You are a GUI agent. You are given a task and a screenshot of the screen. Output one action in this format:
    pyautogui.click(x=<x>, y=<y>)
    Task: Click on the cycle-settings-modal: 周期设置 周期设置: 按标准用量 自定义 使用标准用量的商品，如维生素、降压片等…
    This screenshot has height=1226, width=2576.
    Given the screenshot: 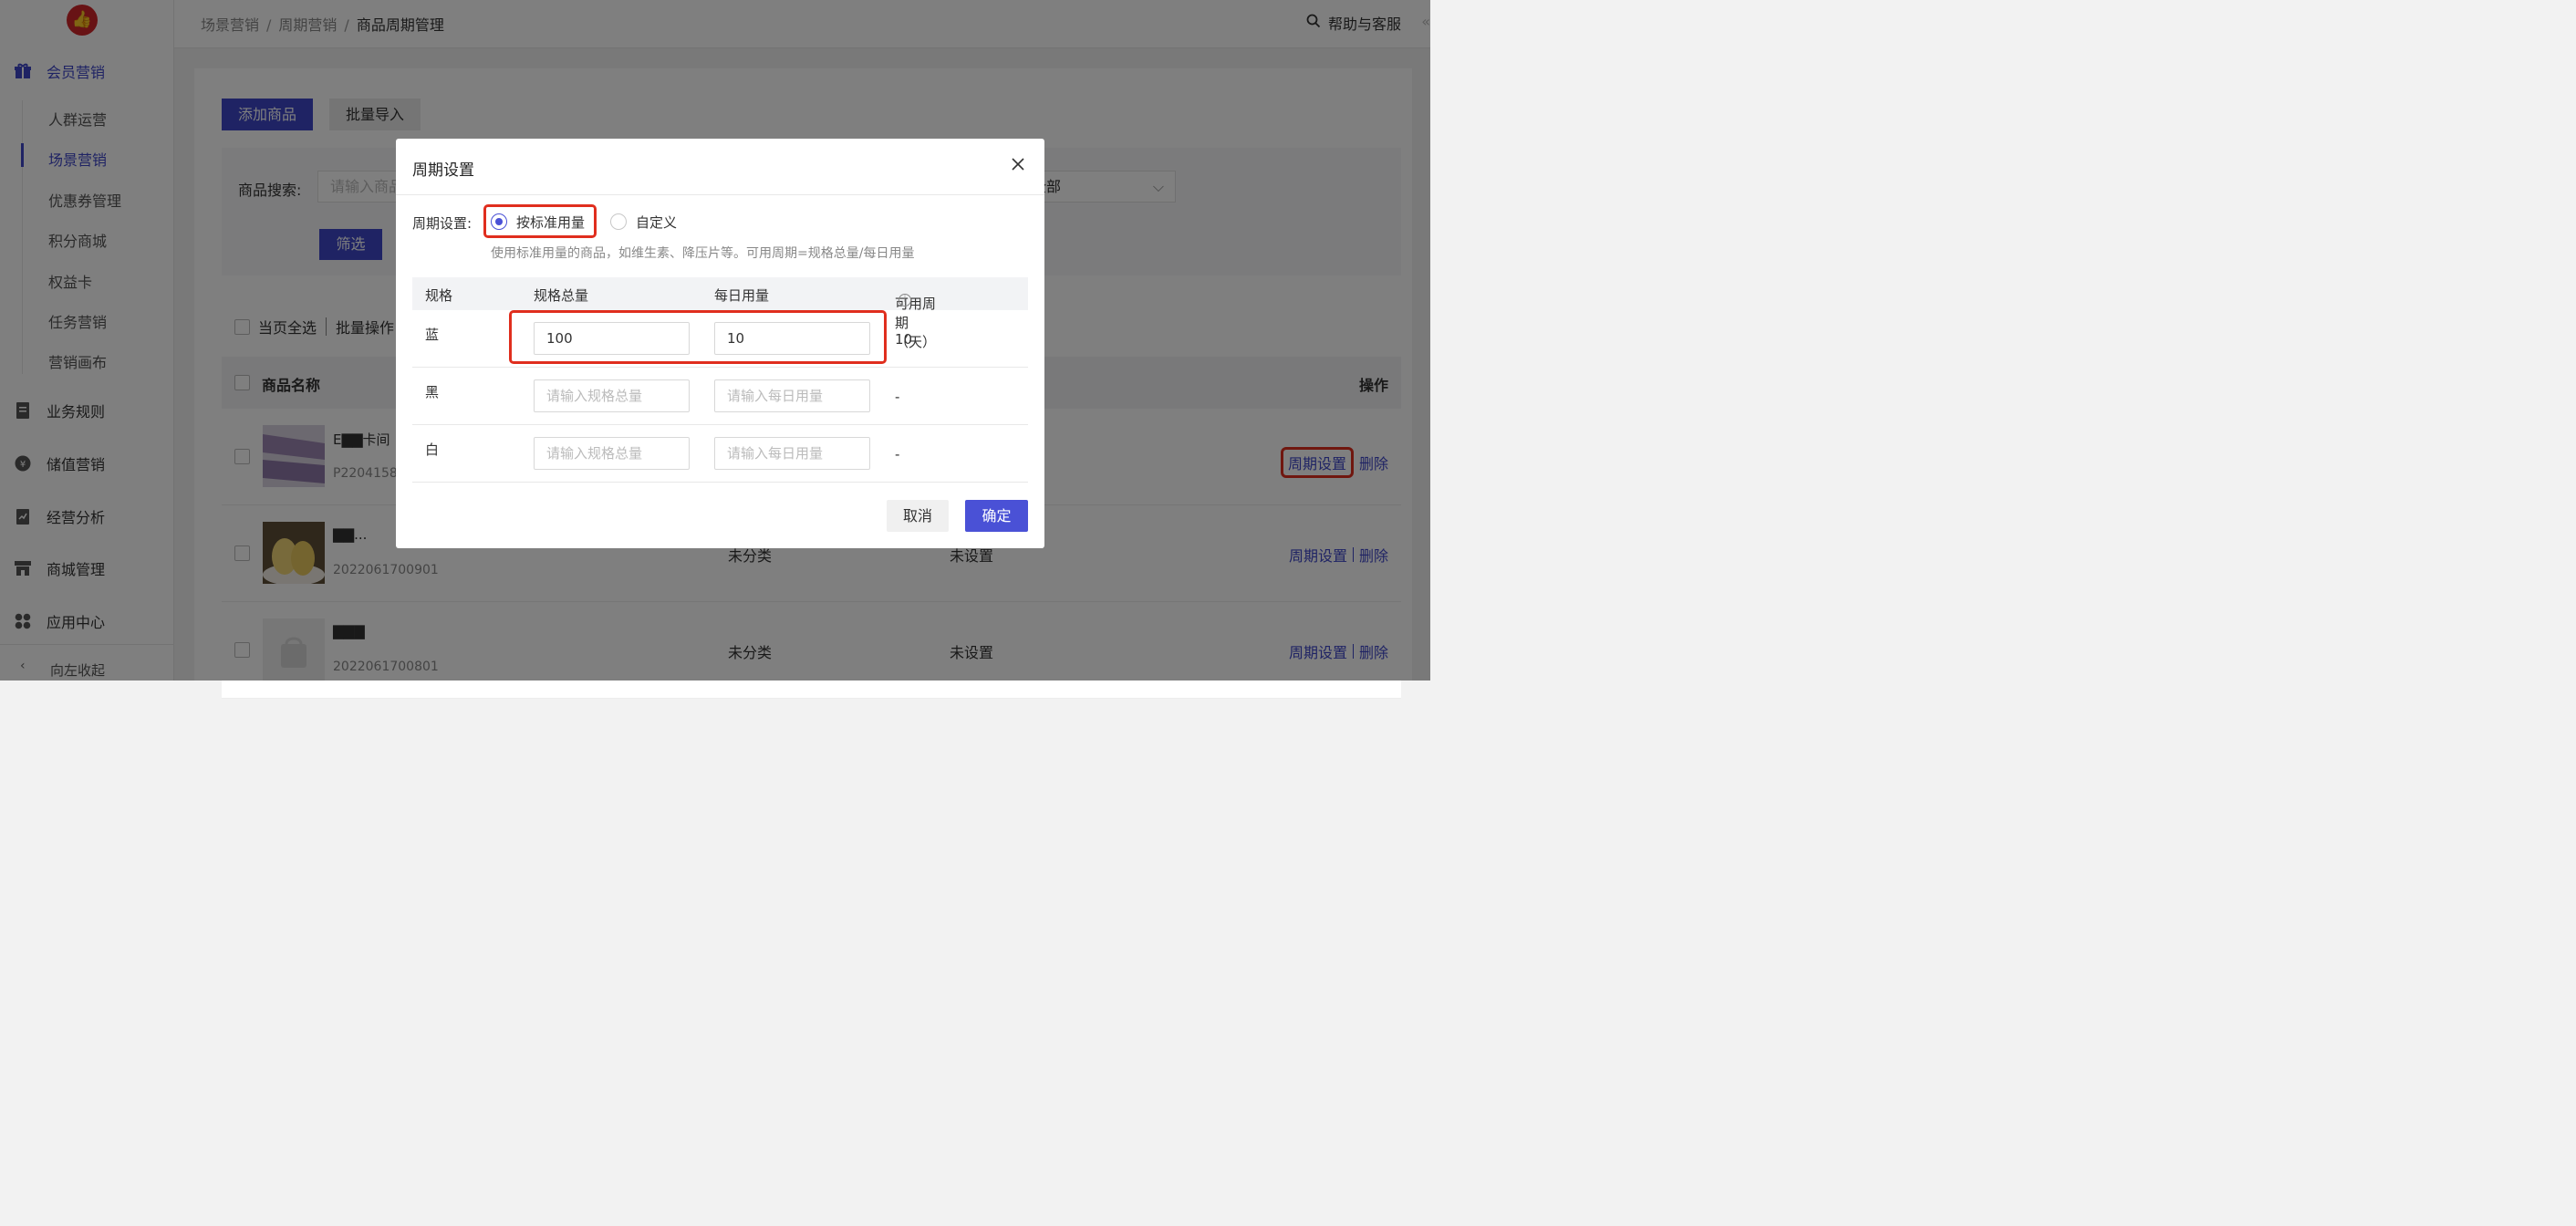 What is the action you would take?
    pyautogui.click(x=720, y=343)
    